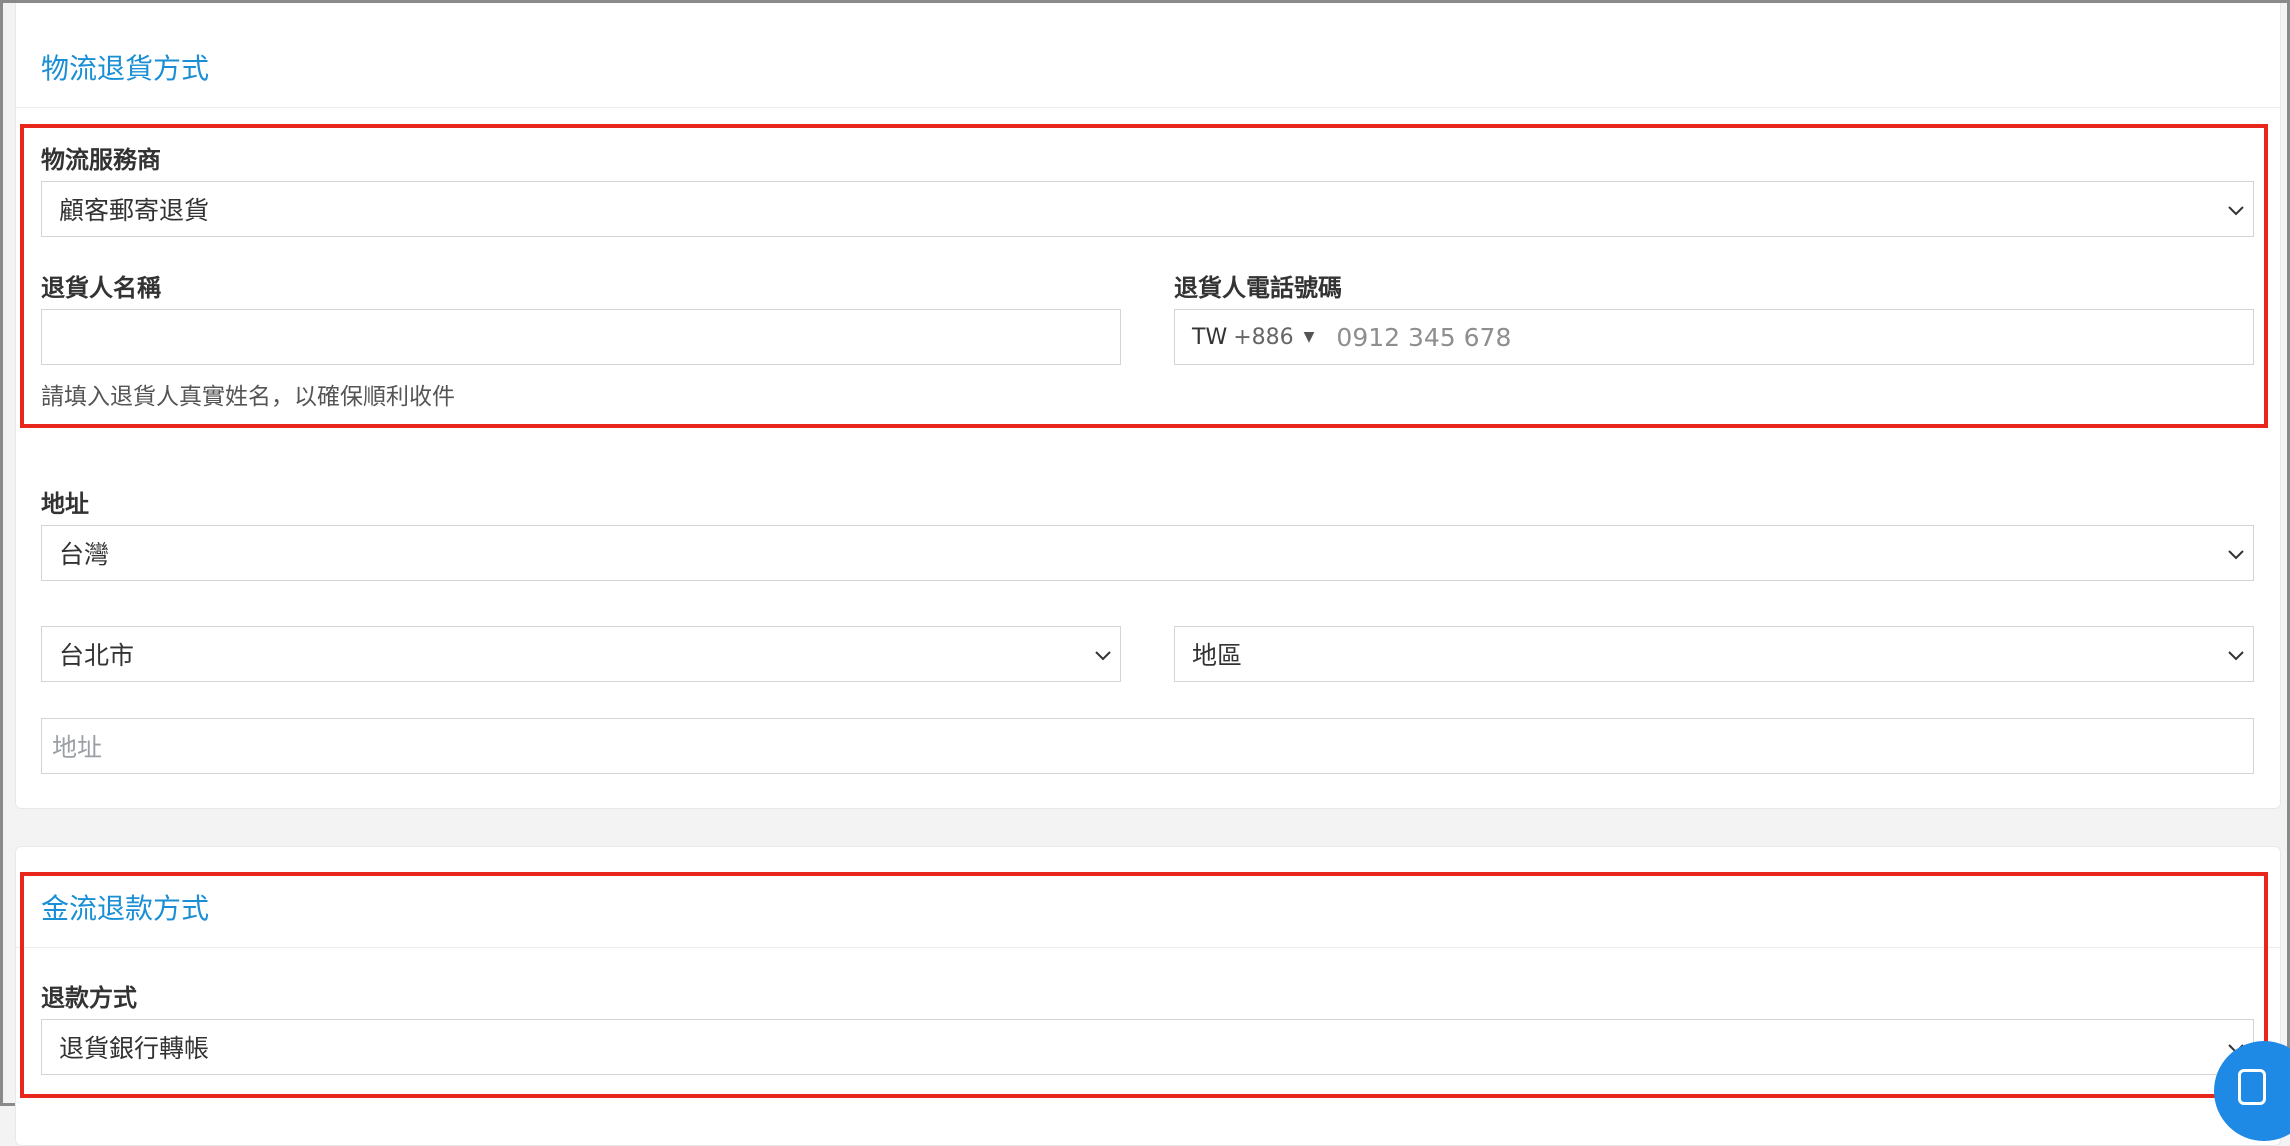  What do you see at coordinates (97, 655) in the screenshot?
I see `city-value: 台北市` at bounding box center [97, 655].